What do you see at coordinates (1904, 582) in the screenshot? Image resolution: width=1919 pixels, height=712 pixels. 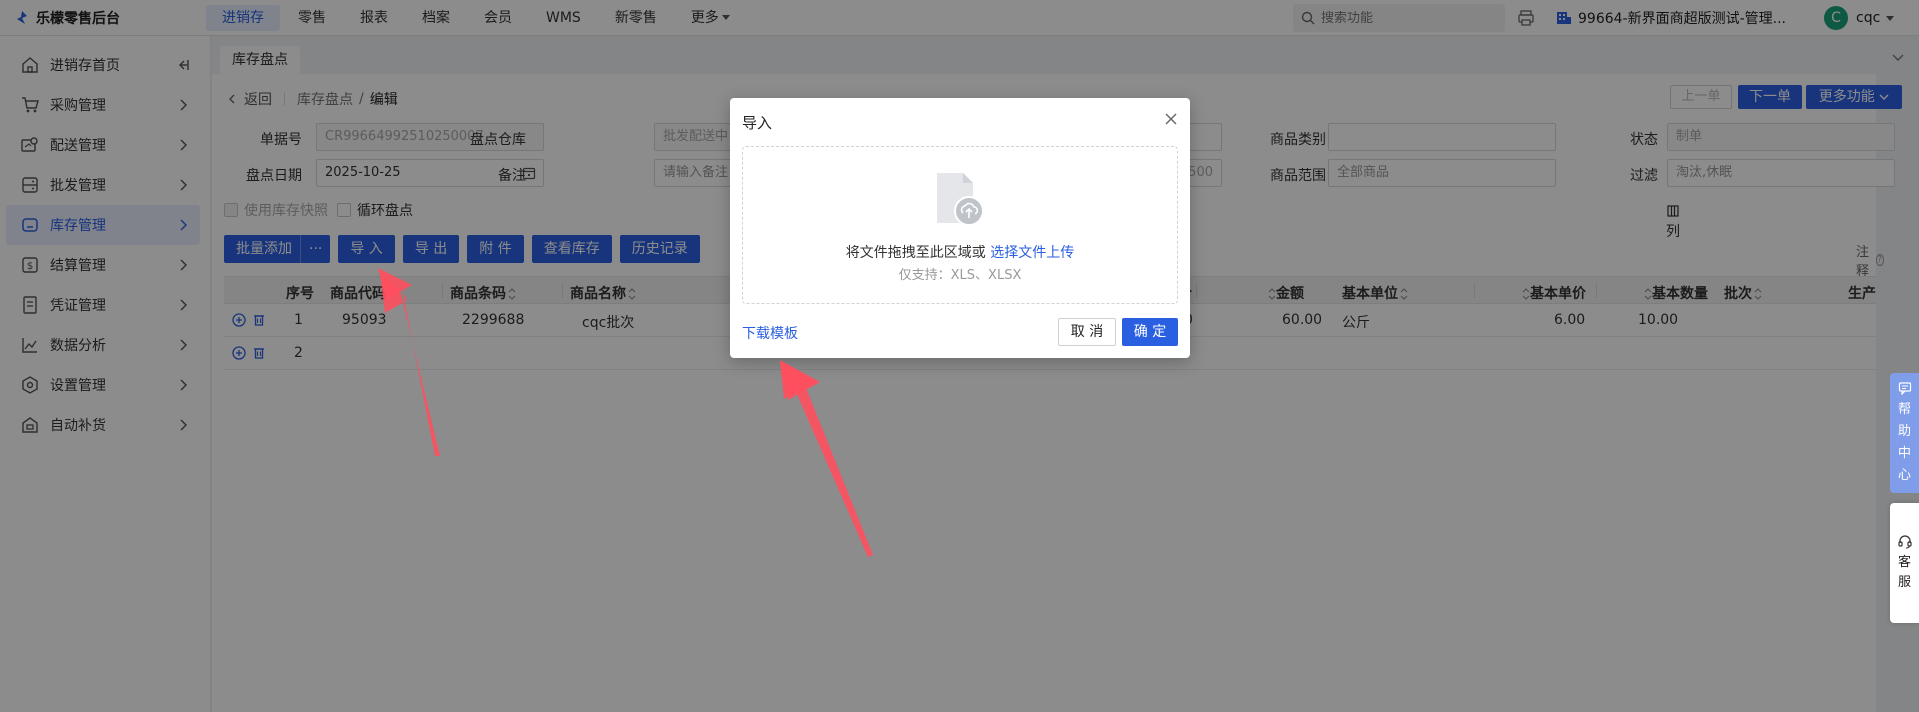 I see `service-char: 服` at bounding box center [1904, 582].